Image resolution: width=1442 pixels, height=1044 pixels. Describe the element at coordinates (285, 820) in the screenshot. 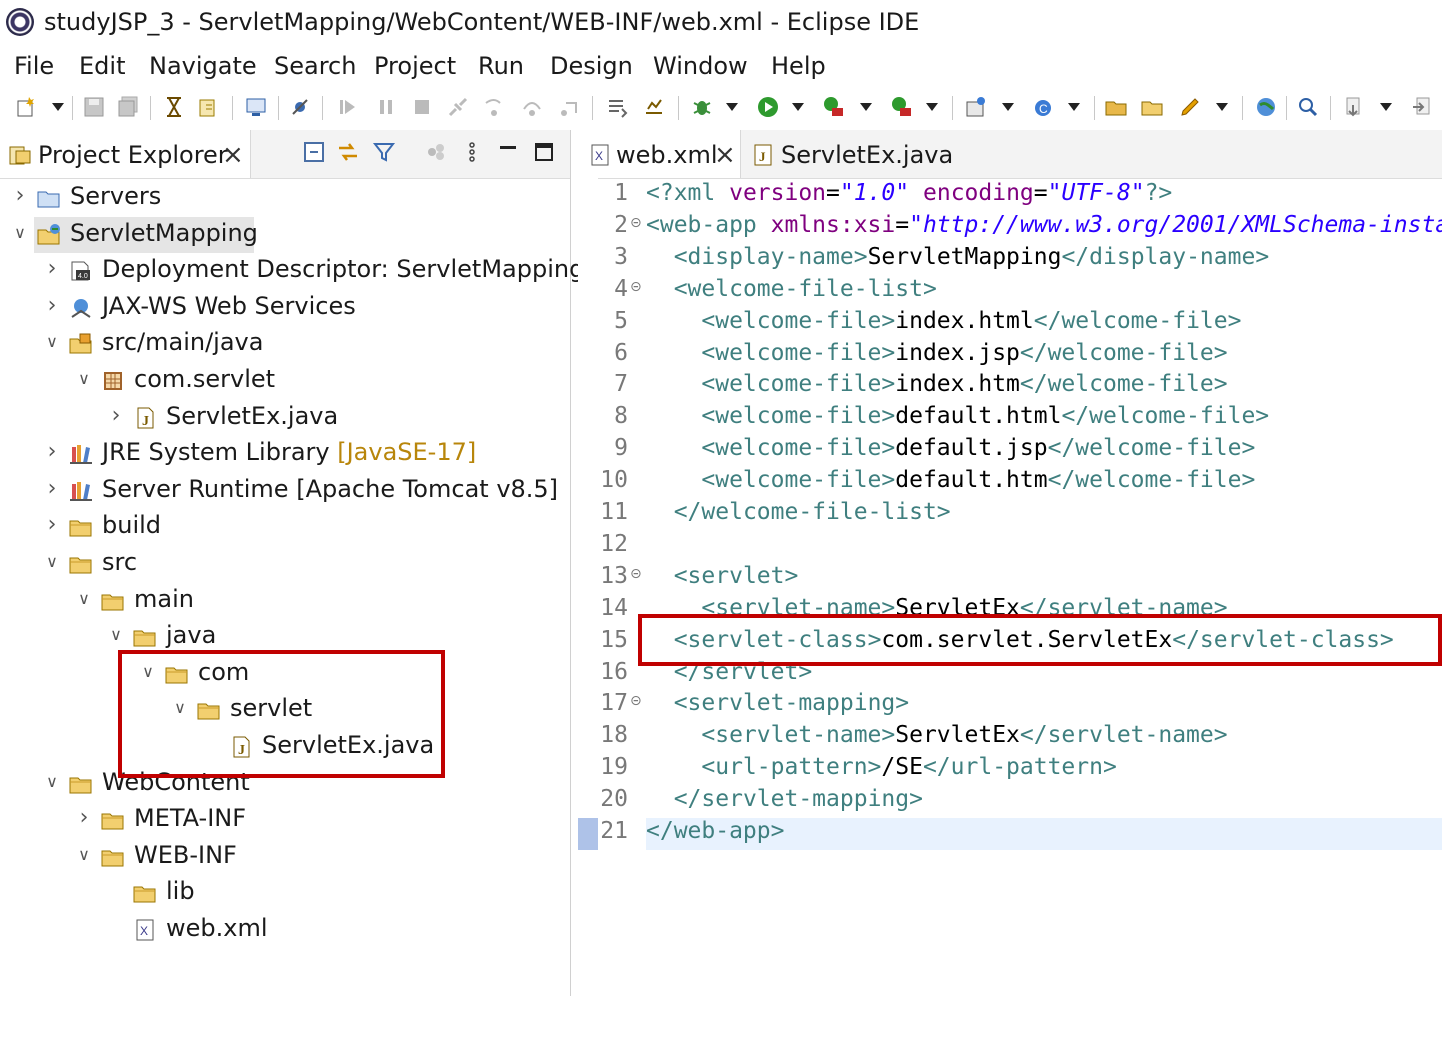

I see `tree-item: › META-INF` at that location.